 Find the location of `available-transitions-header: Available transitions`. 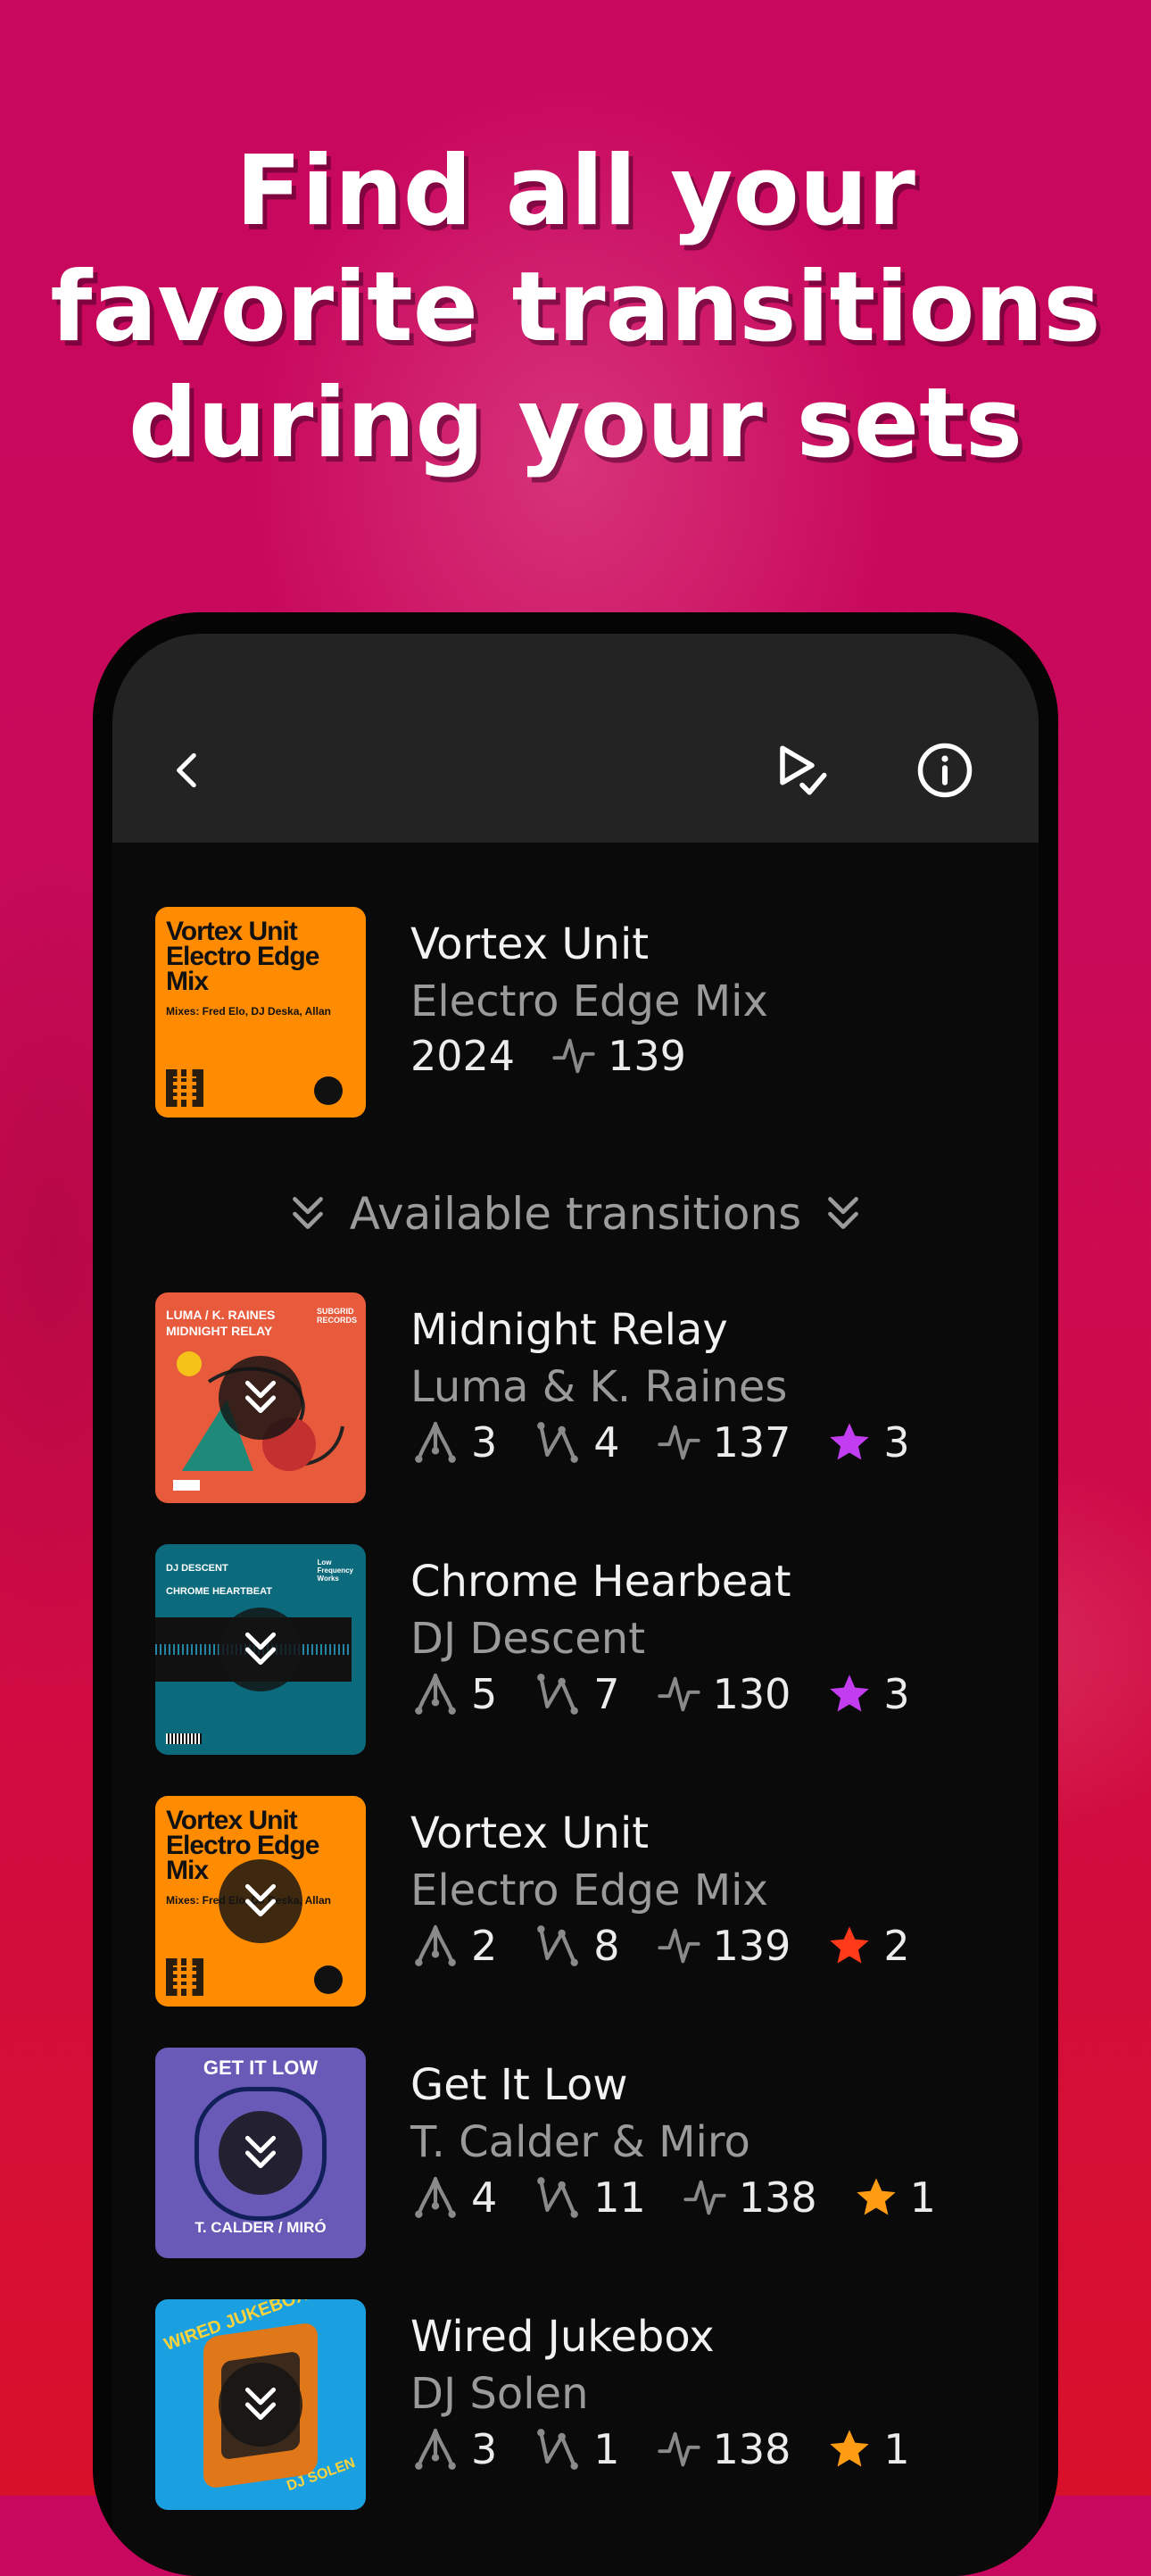

available-transitions-header: Available transitions is located at coordinates (575, 1214).